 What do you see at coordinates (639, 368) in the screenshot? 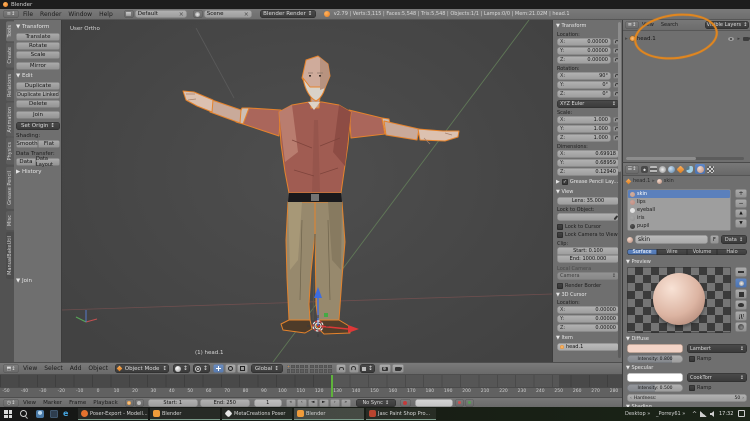
I see `panel-header-specular: ▼ Specular` at bounding box center [639, 368].